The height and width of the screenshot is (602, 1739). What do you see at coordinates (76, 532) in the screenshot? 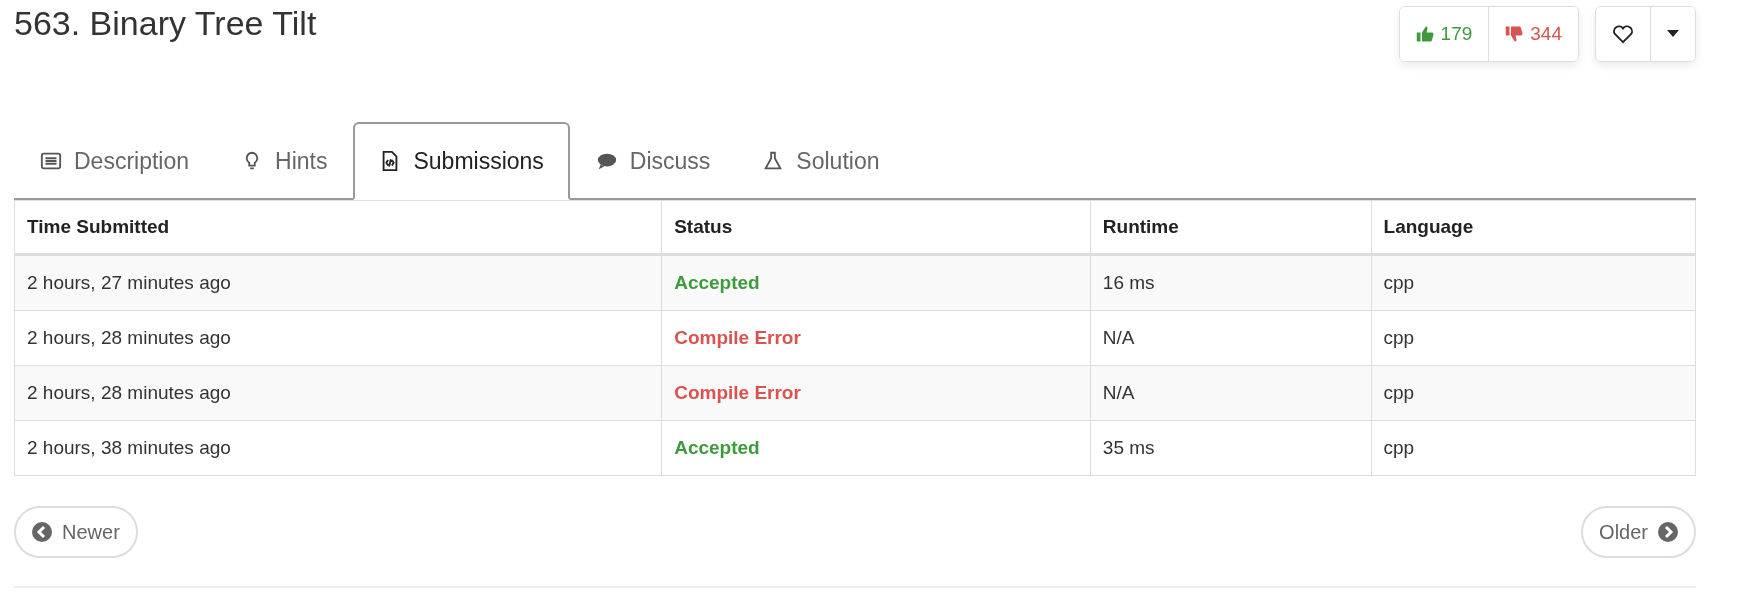
I see `newer-button: Newer` at bounding box center [76, 532].